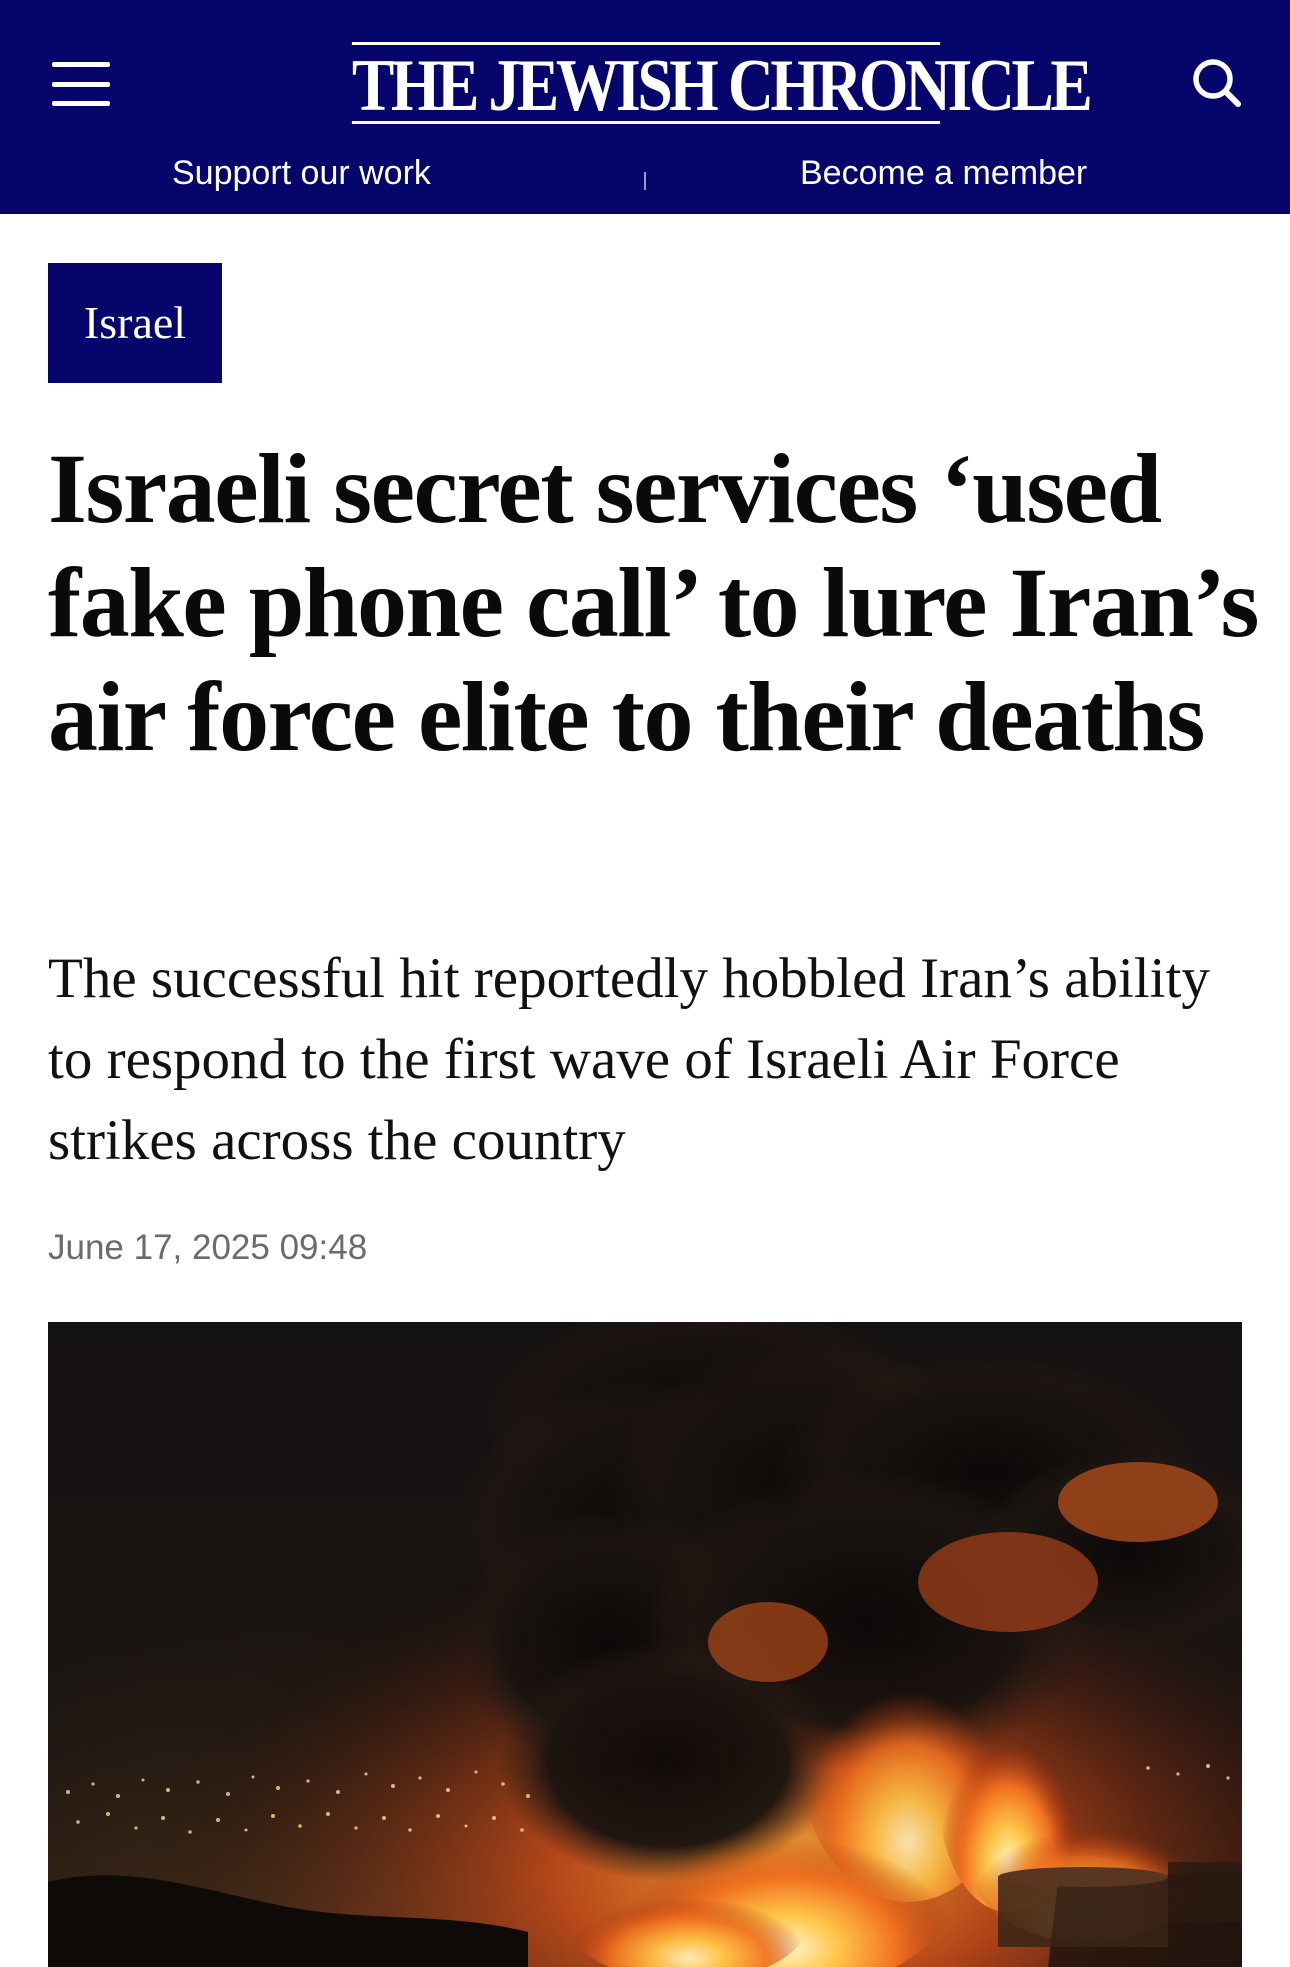  I want to click on subnav-divider, so click(645, 181).